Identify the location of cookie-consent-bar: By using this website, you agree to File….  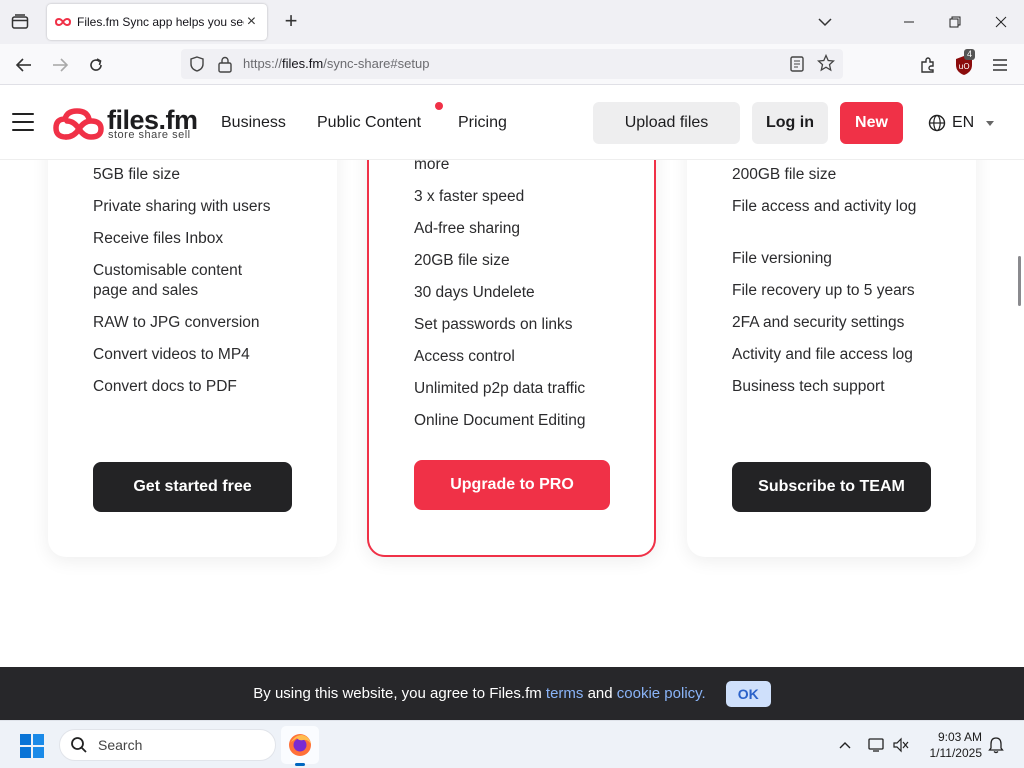
(512, 693).